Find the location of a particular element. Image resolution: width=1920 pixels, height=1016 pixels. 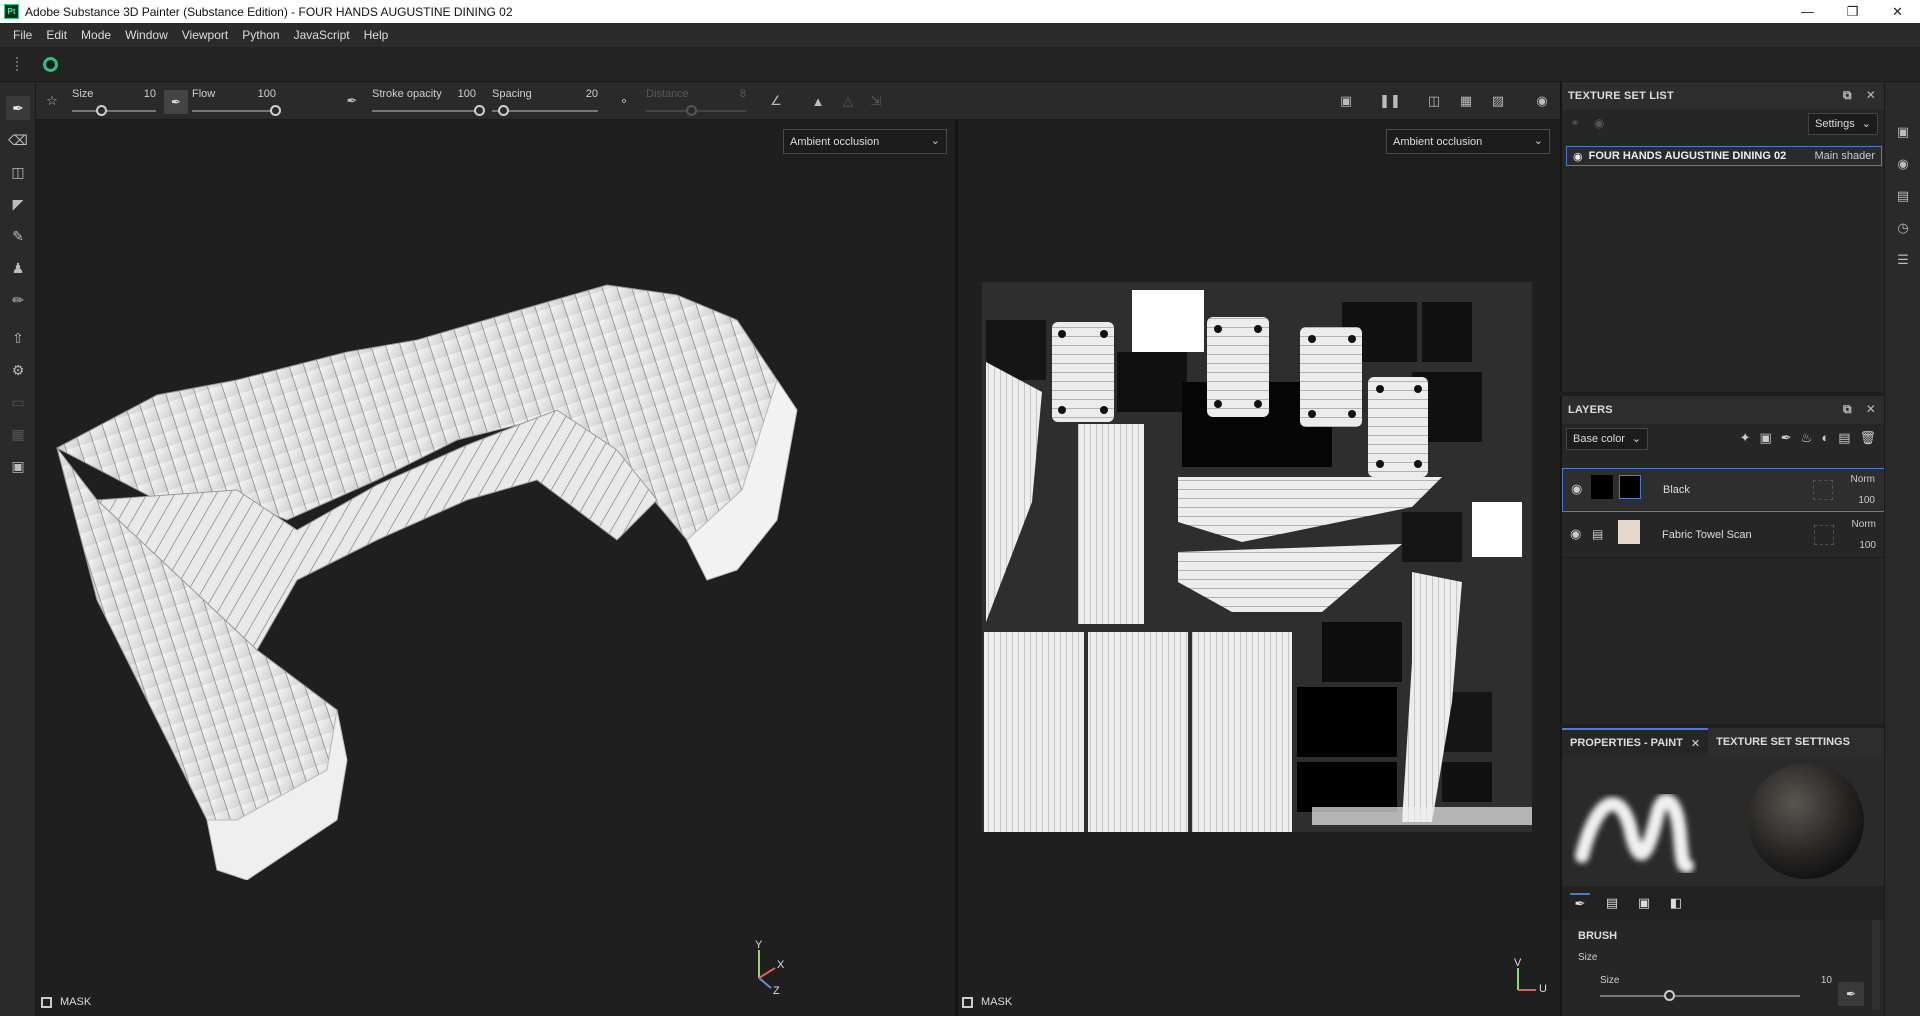

menu-javascript: JavaScript is located at coordinates (322, 35).